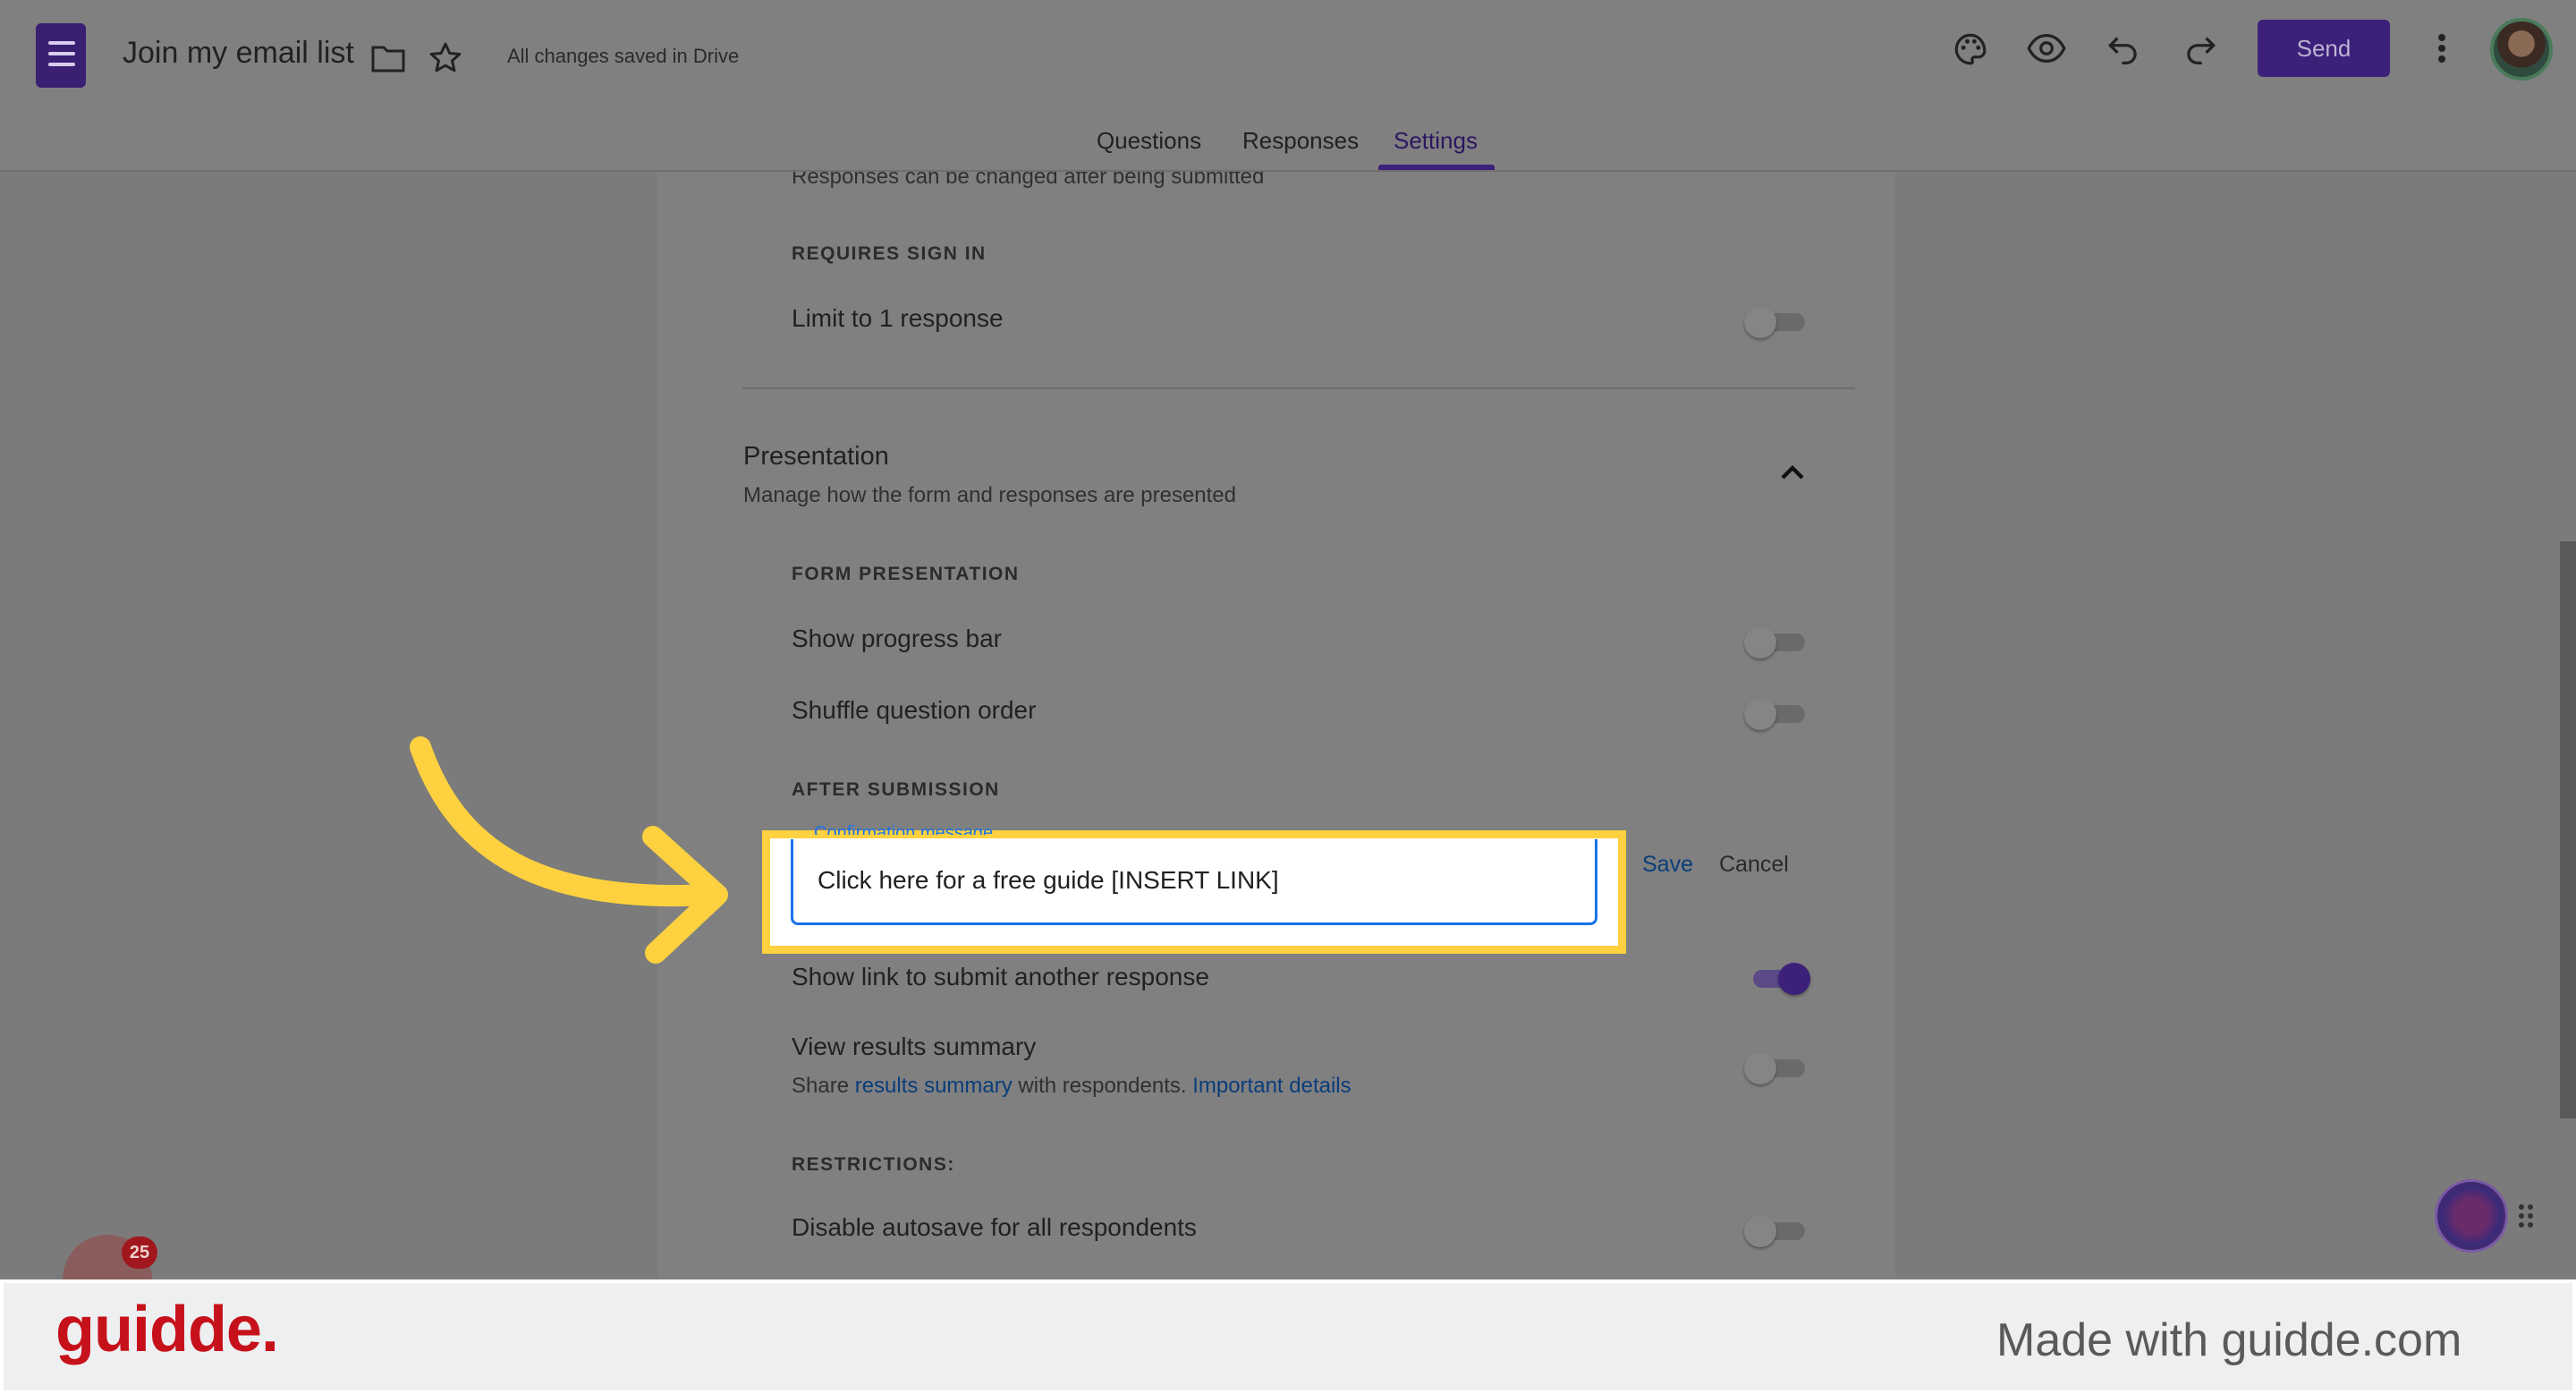 The height and width of the screenshot is (1394, 2576). Describe the element at coordinates (994, 1227) in the screenshot. I see `disable-autosave-label: Disable autosave for all respondents` at that location.